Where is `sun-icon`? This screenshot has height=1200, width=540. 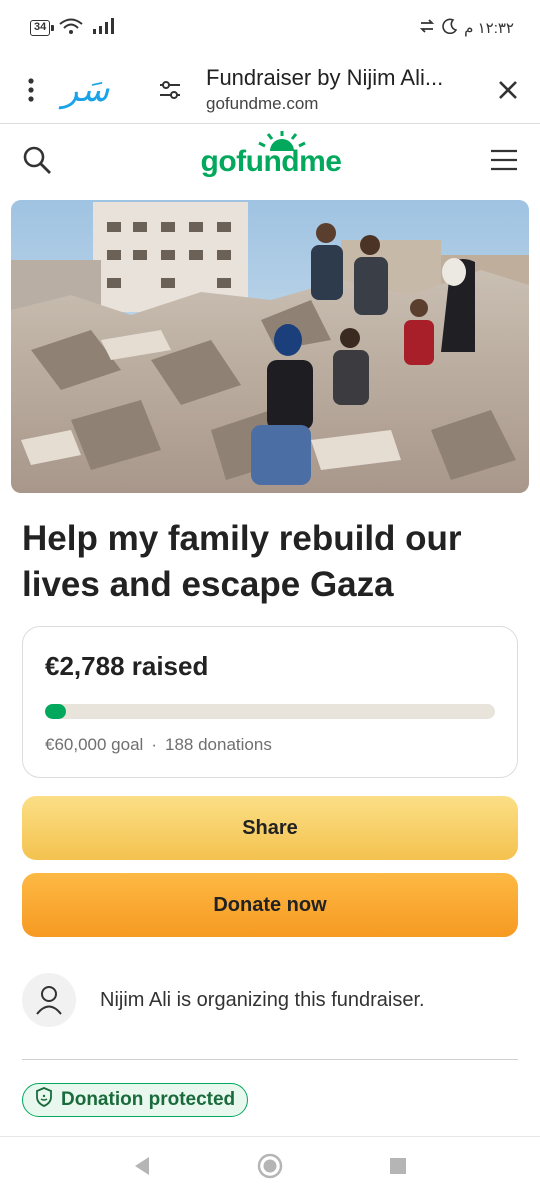
sun-icon is located at coordinates (281, 141).